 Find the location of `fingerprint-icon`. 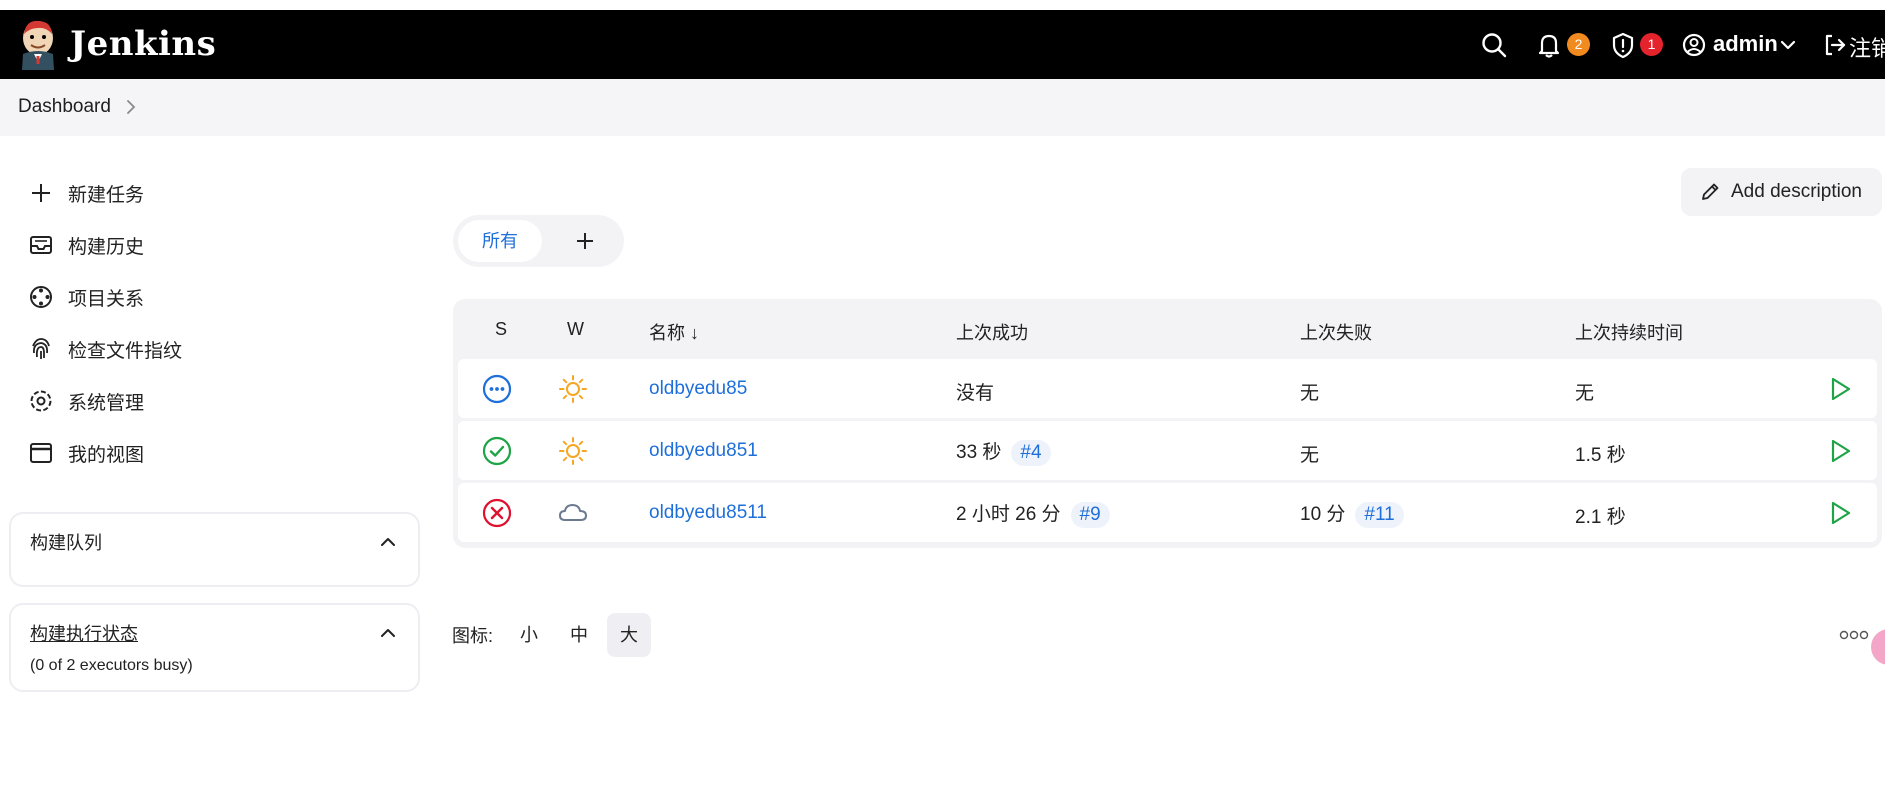

fingerprint-icon is located at coordinates (41, 348).